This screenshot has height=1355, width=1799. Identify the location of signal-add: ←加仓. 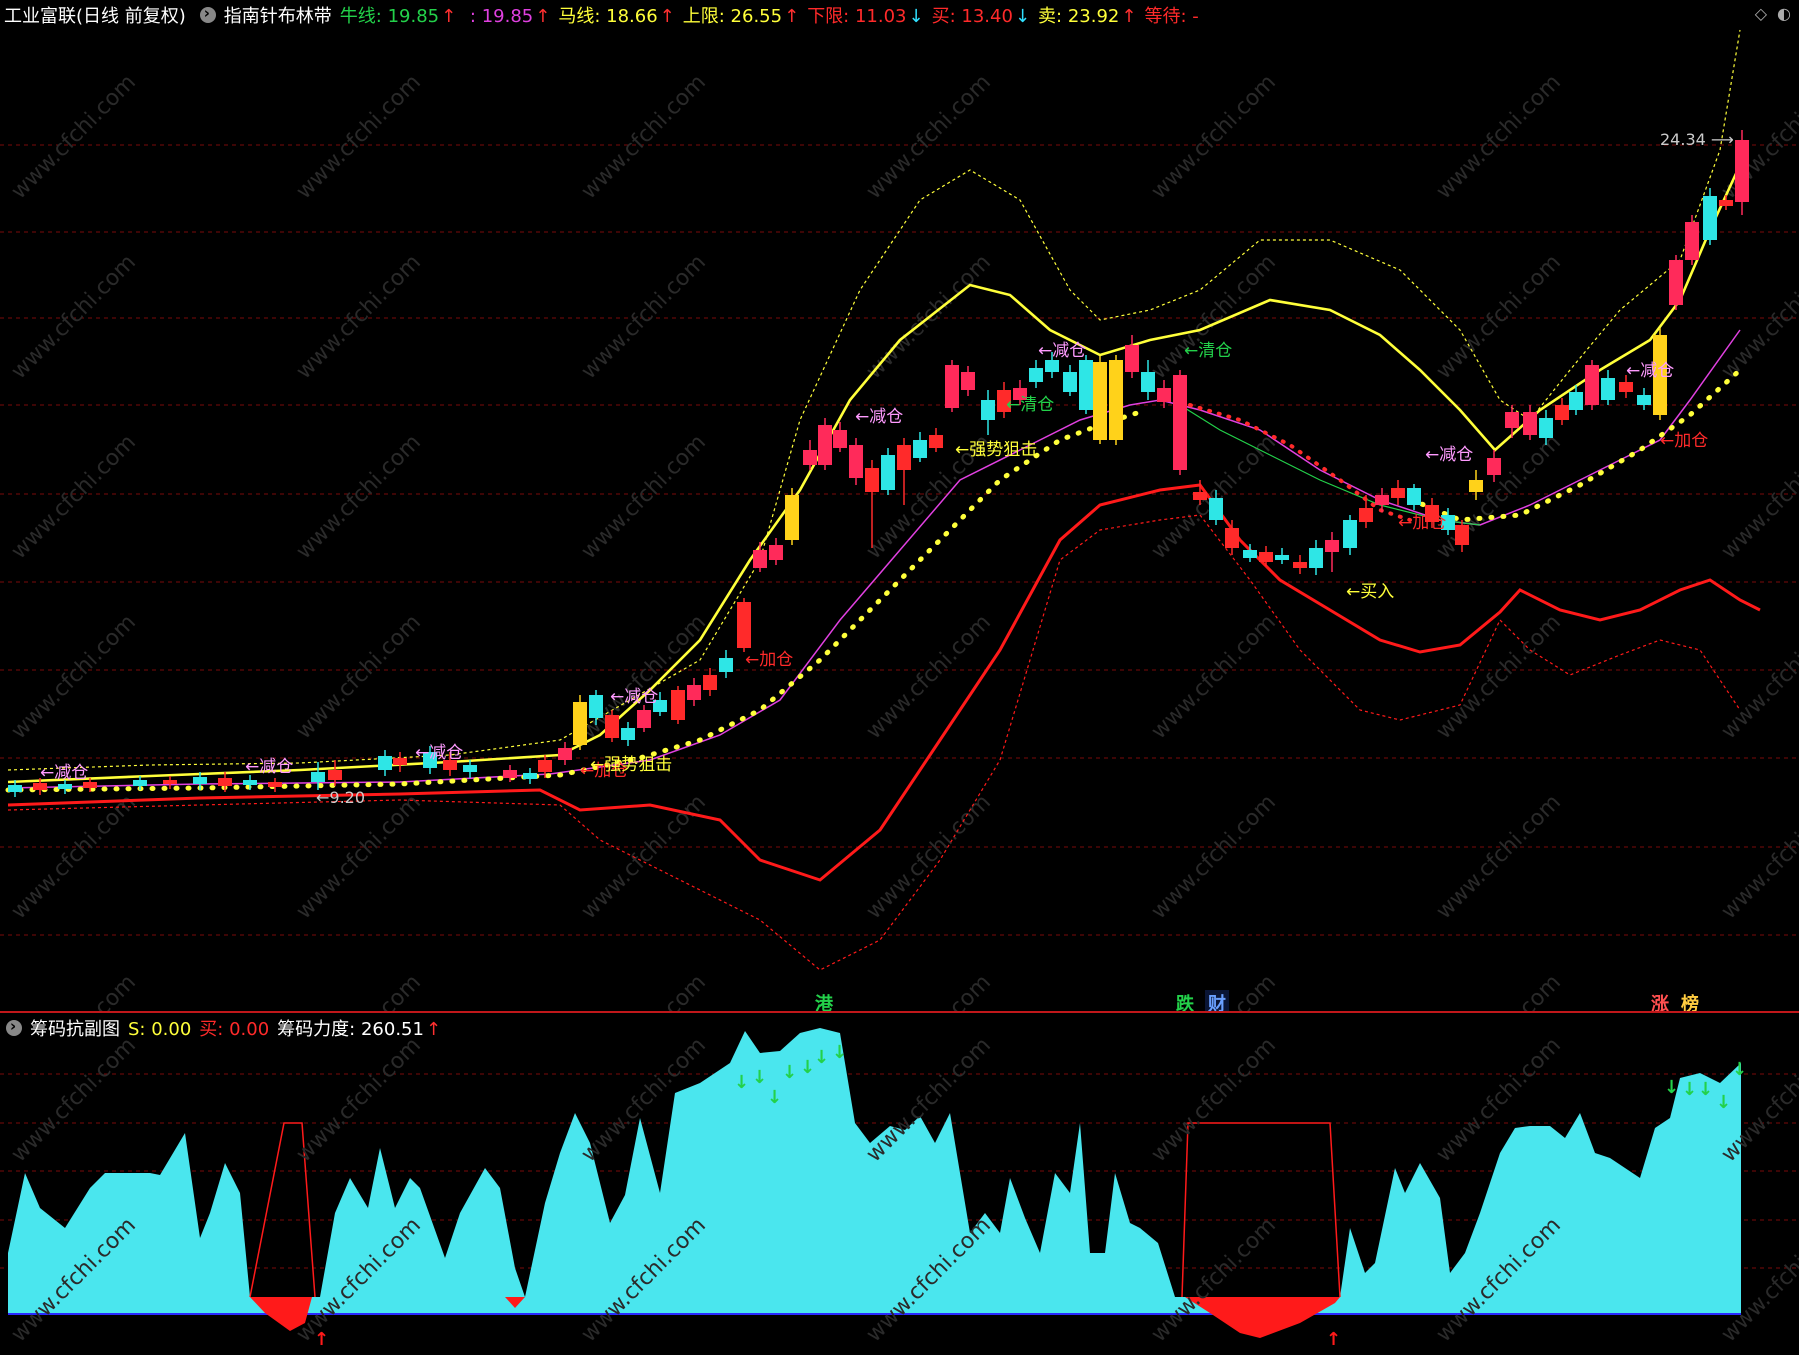
(1422, 523).